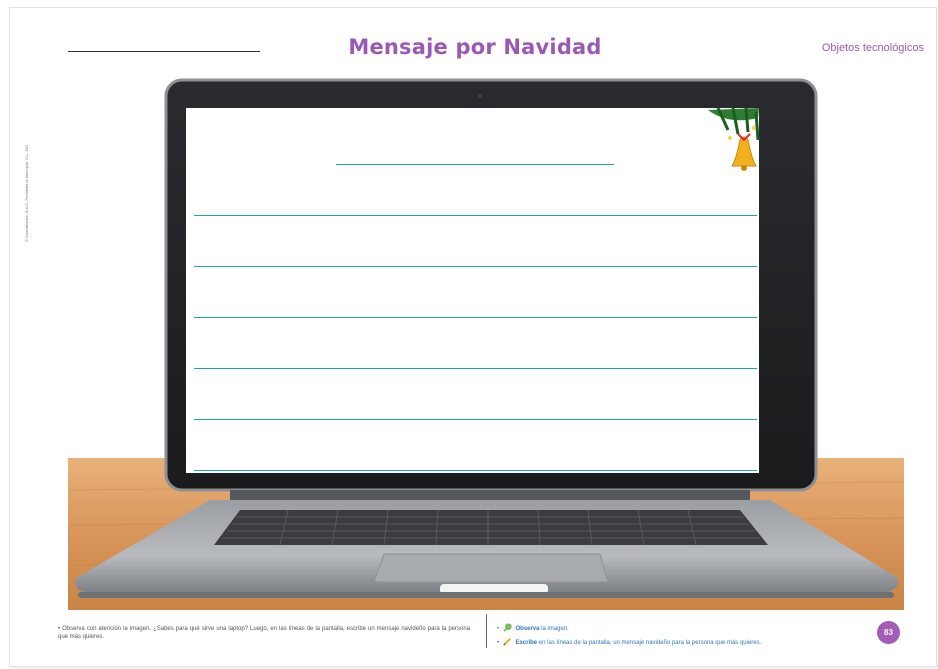 Image resolution: width=938 pixels, height=669 pixels. Describe the element at coordinates (888, 632) in the screenshot. I see `page-number-badge: 83` at that location.